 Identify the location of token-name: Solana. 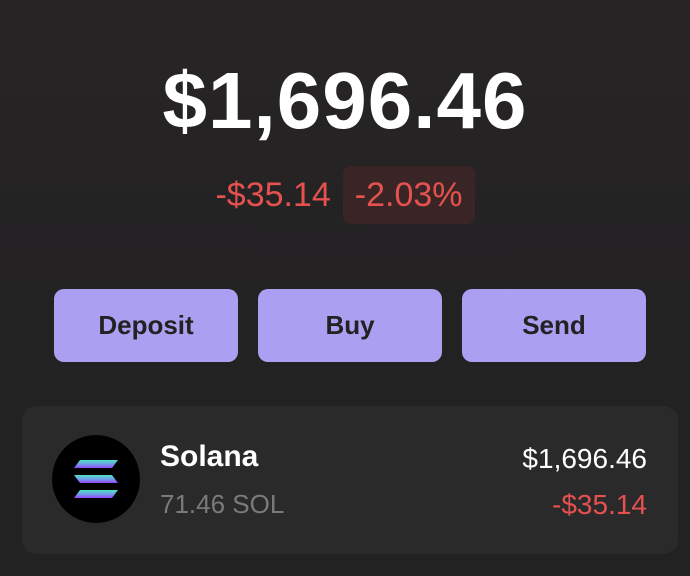
(209, 456).